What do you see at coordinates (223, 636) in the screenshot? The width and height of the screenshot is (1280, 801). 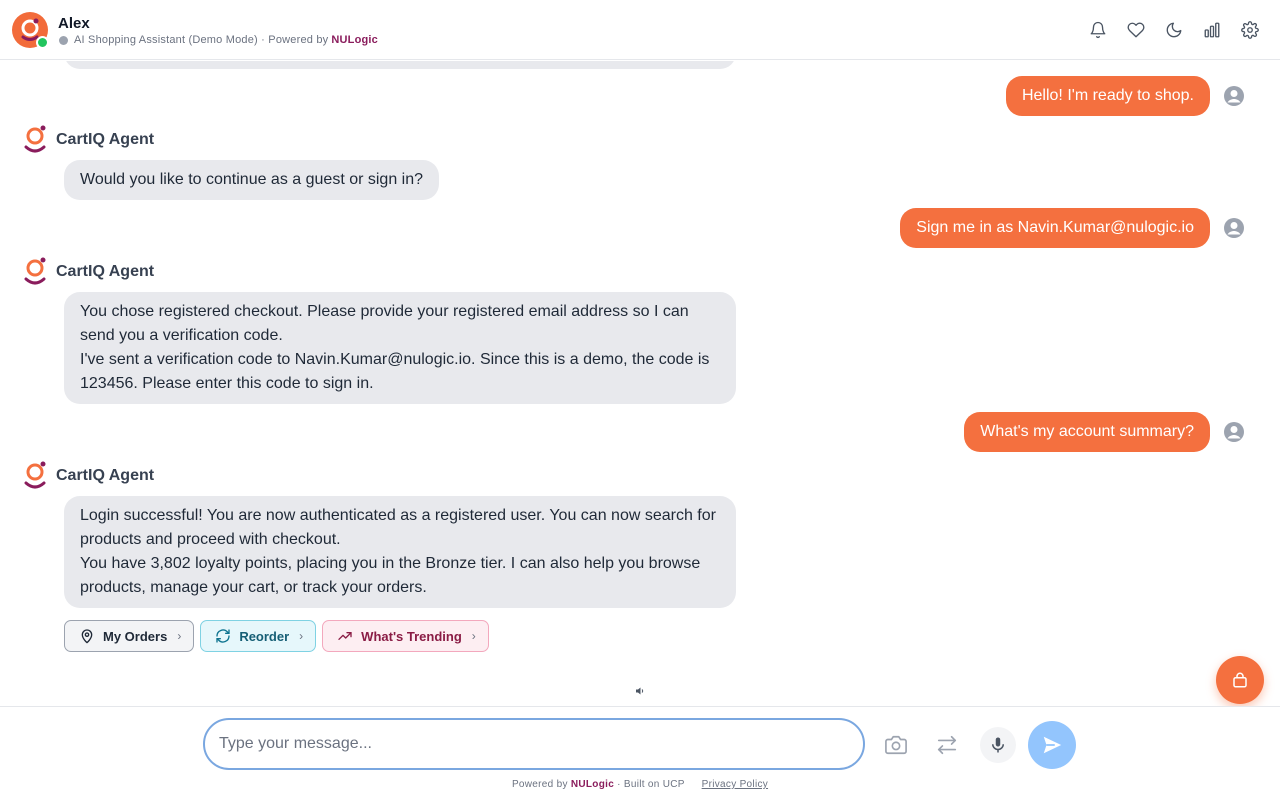 I see `refresh-icon` at bounding box center [223, 636].